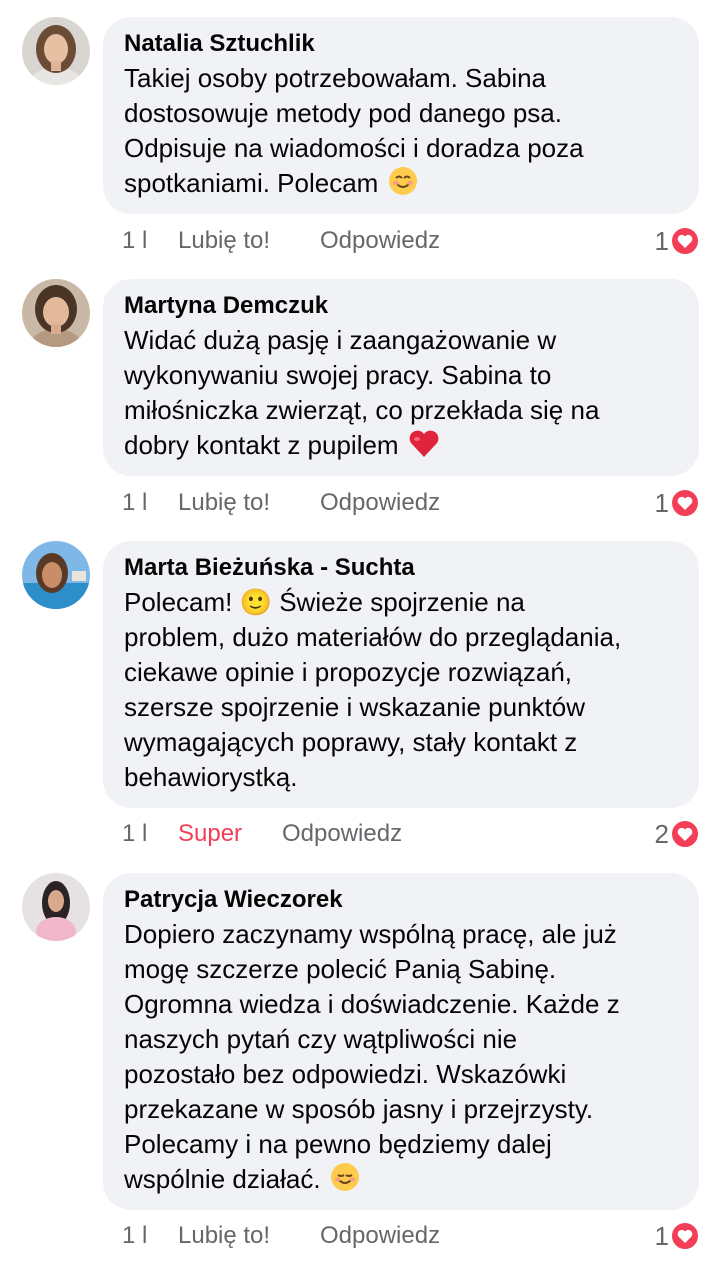 The width and height of the screenshot is (720, 1266). Describe the element at coordinates (210, 834) in the screenshot. I see `super-reaction-button: Super` at that location.